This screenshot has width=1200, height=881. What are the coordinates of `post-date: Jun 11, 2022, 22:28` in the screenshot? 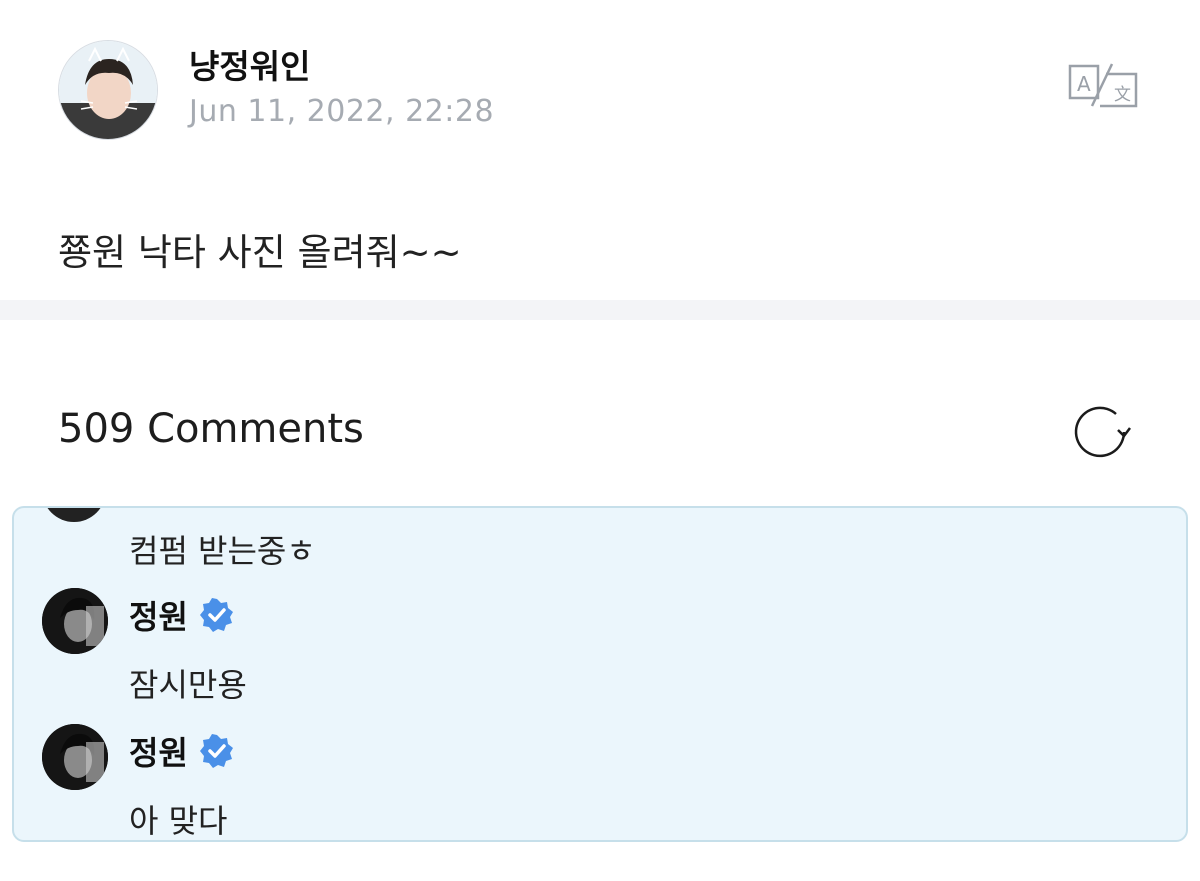 It's located at (342, 111).